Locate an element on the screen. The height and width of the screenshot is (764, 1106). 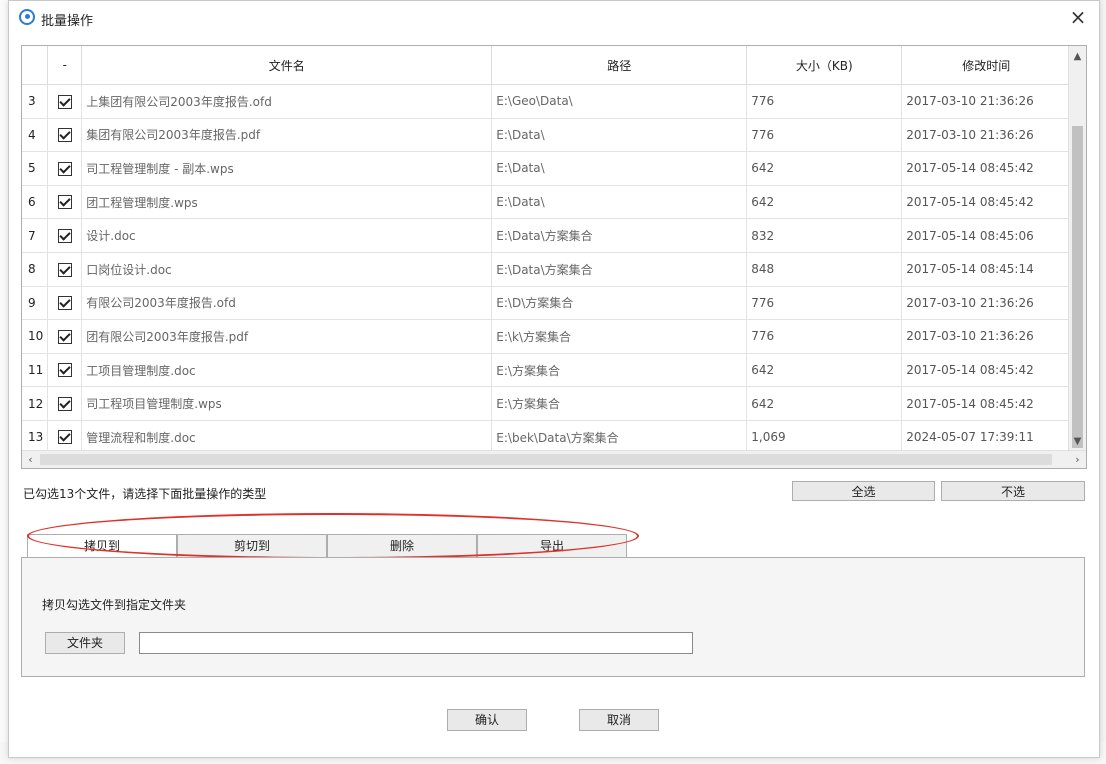
scroll-right-icon: › is located at coordinates (1077, 459).